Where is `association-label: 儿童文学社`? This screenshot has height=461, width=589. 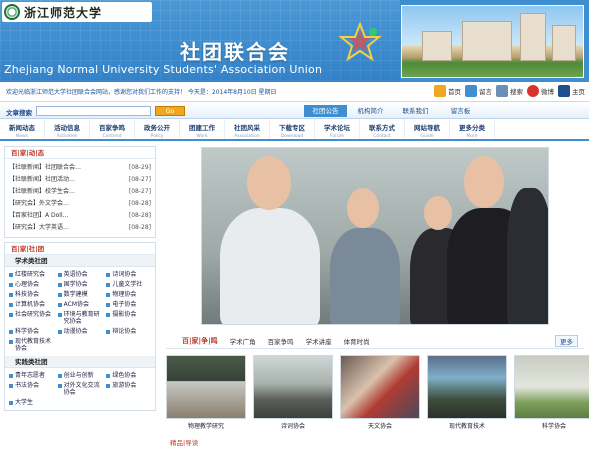 association-label: 儿童文学社 is located at coordinates (127, 284).